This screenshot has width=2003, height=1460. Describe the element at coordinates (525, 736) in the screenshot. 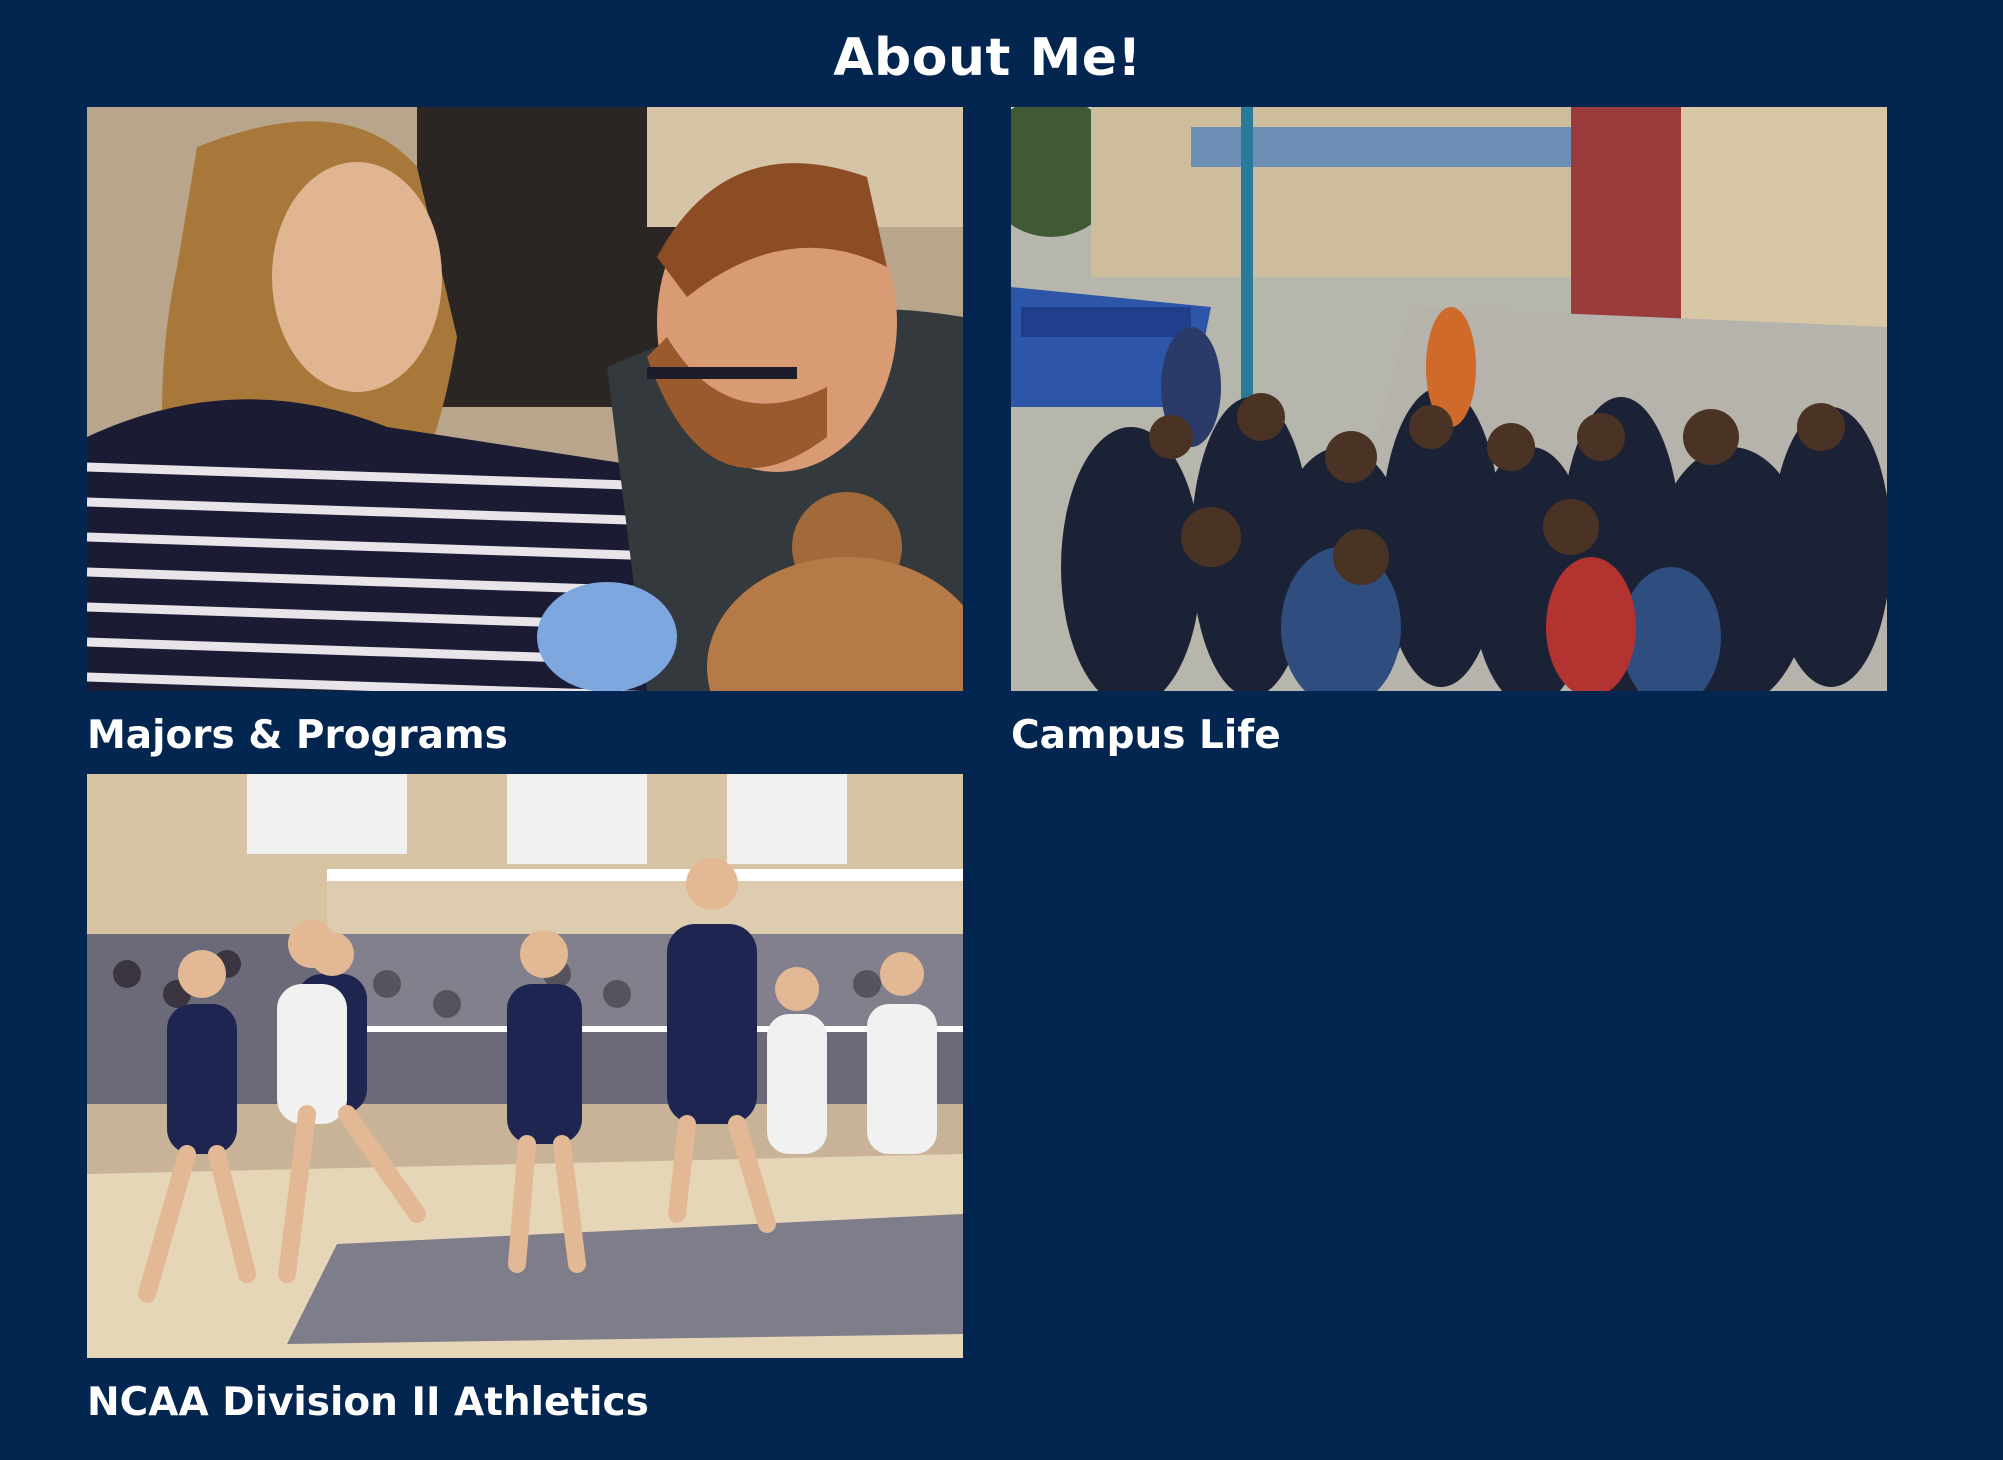

I see `majors-programs-link: Majors & Programs` at that location.